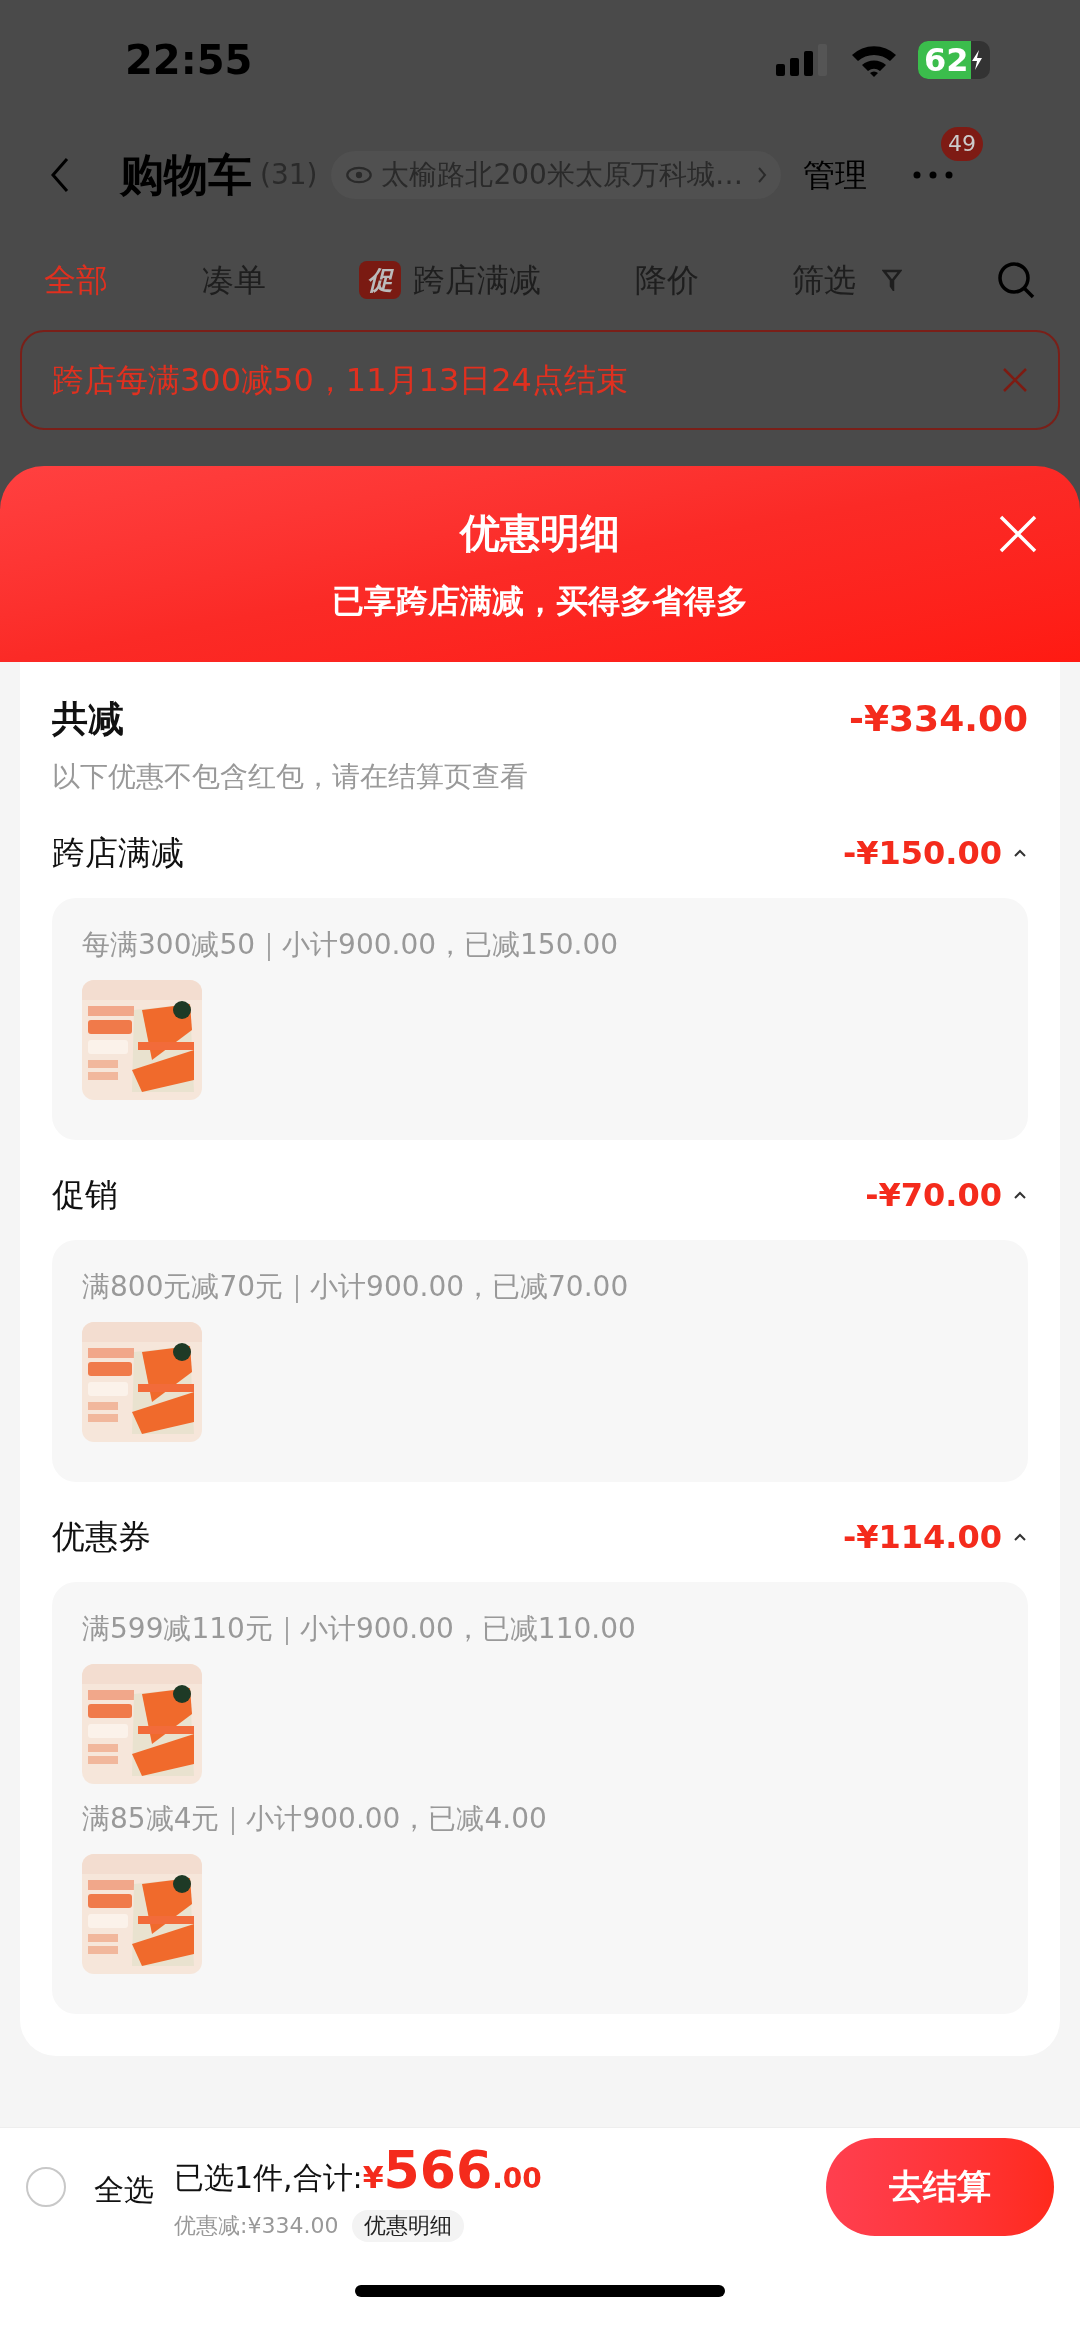  I want to click on sheet-subtitle: 已享跨店满减，买得多省得多, so click(540, 601).